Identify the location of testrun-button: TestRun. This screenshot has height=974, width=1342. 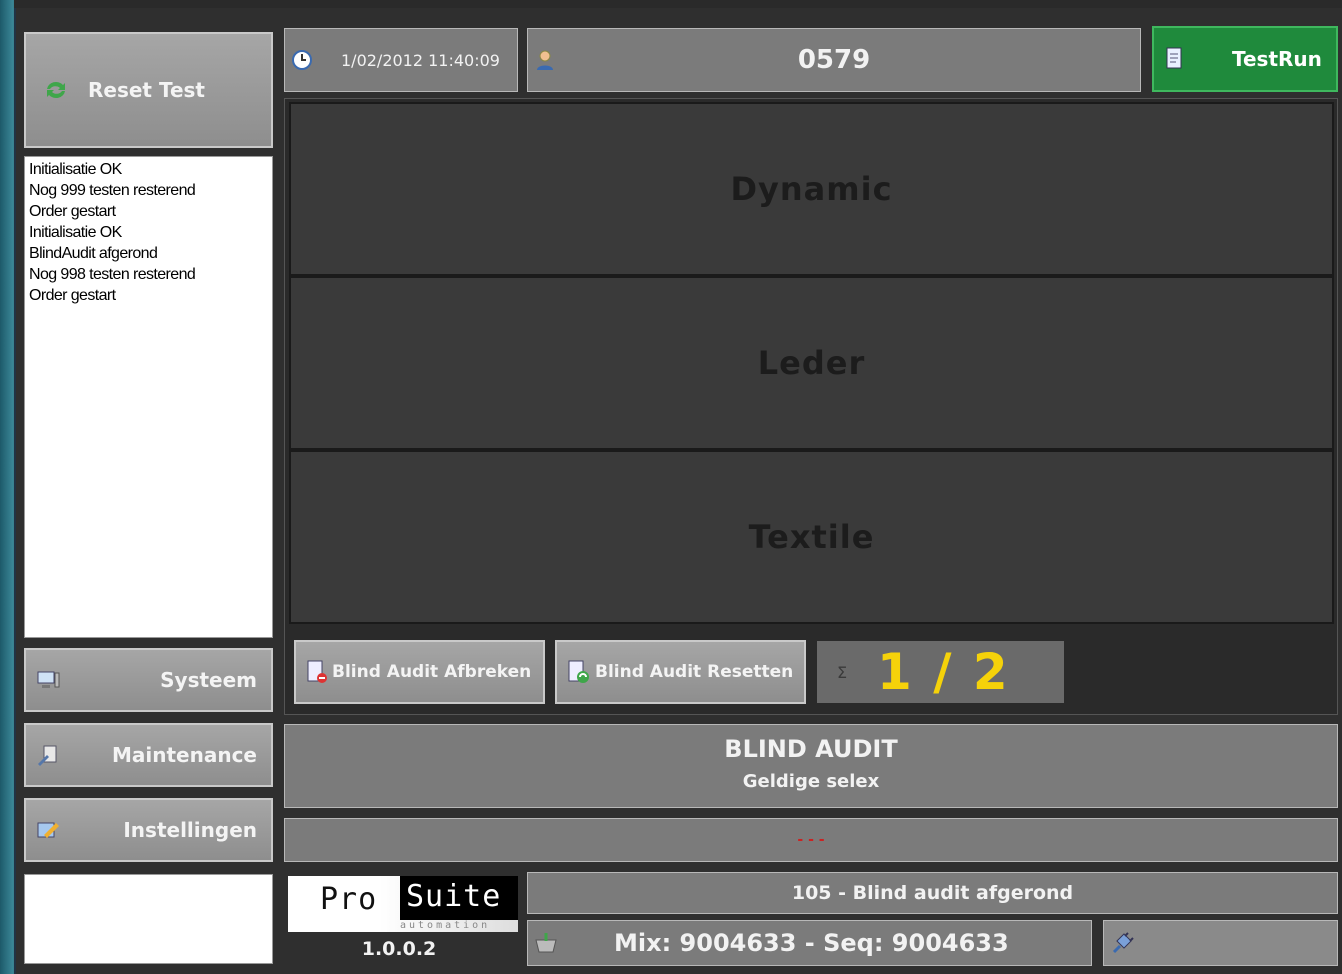
(1245, 59).